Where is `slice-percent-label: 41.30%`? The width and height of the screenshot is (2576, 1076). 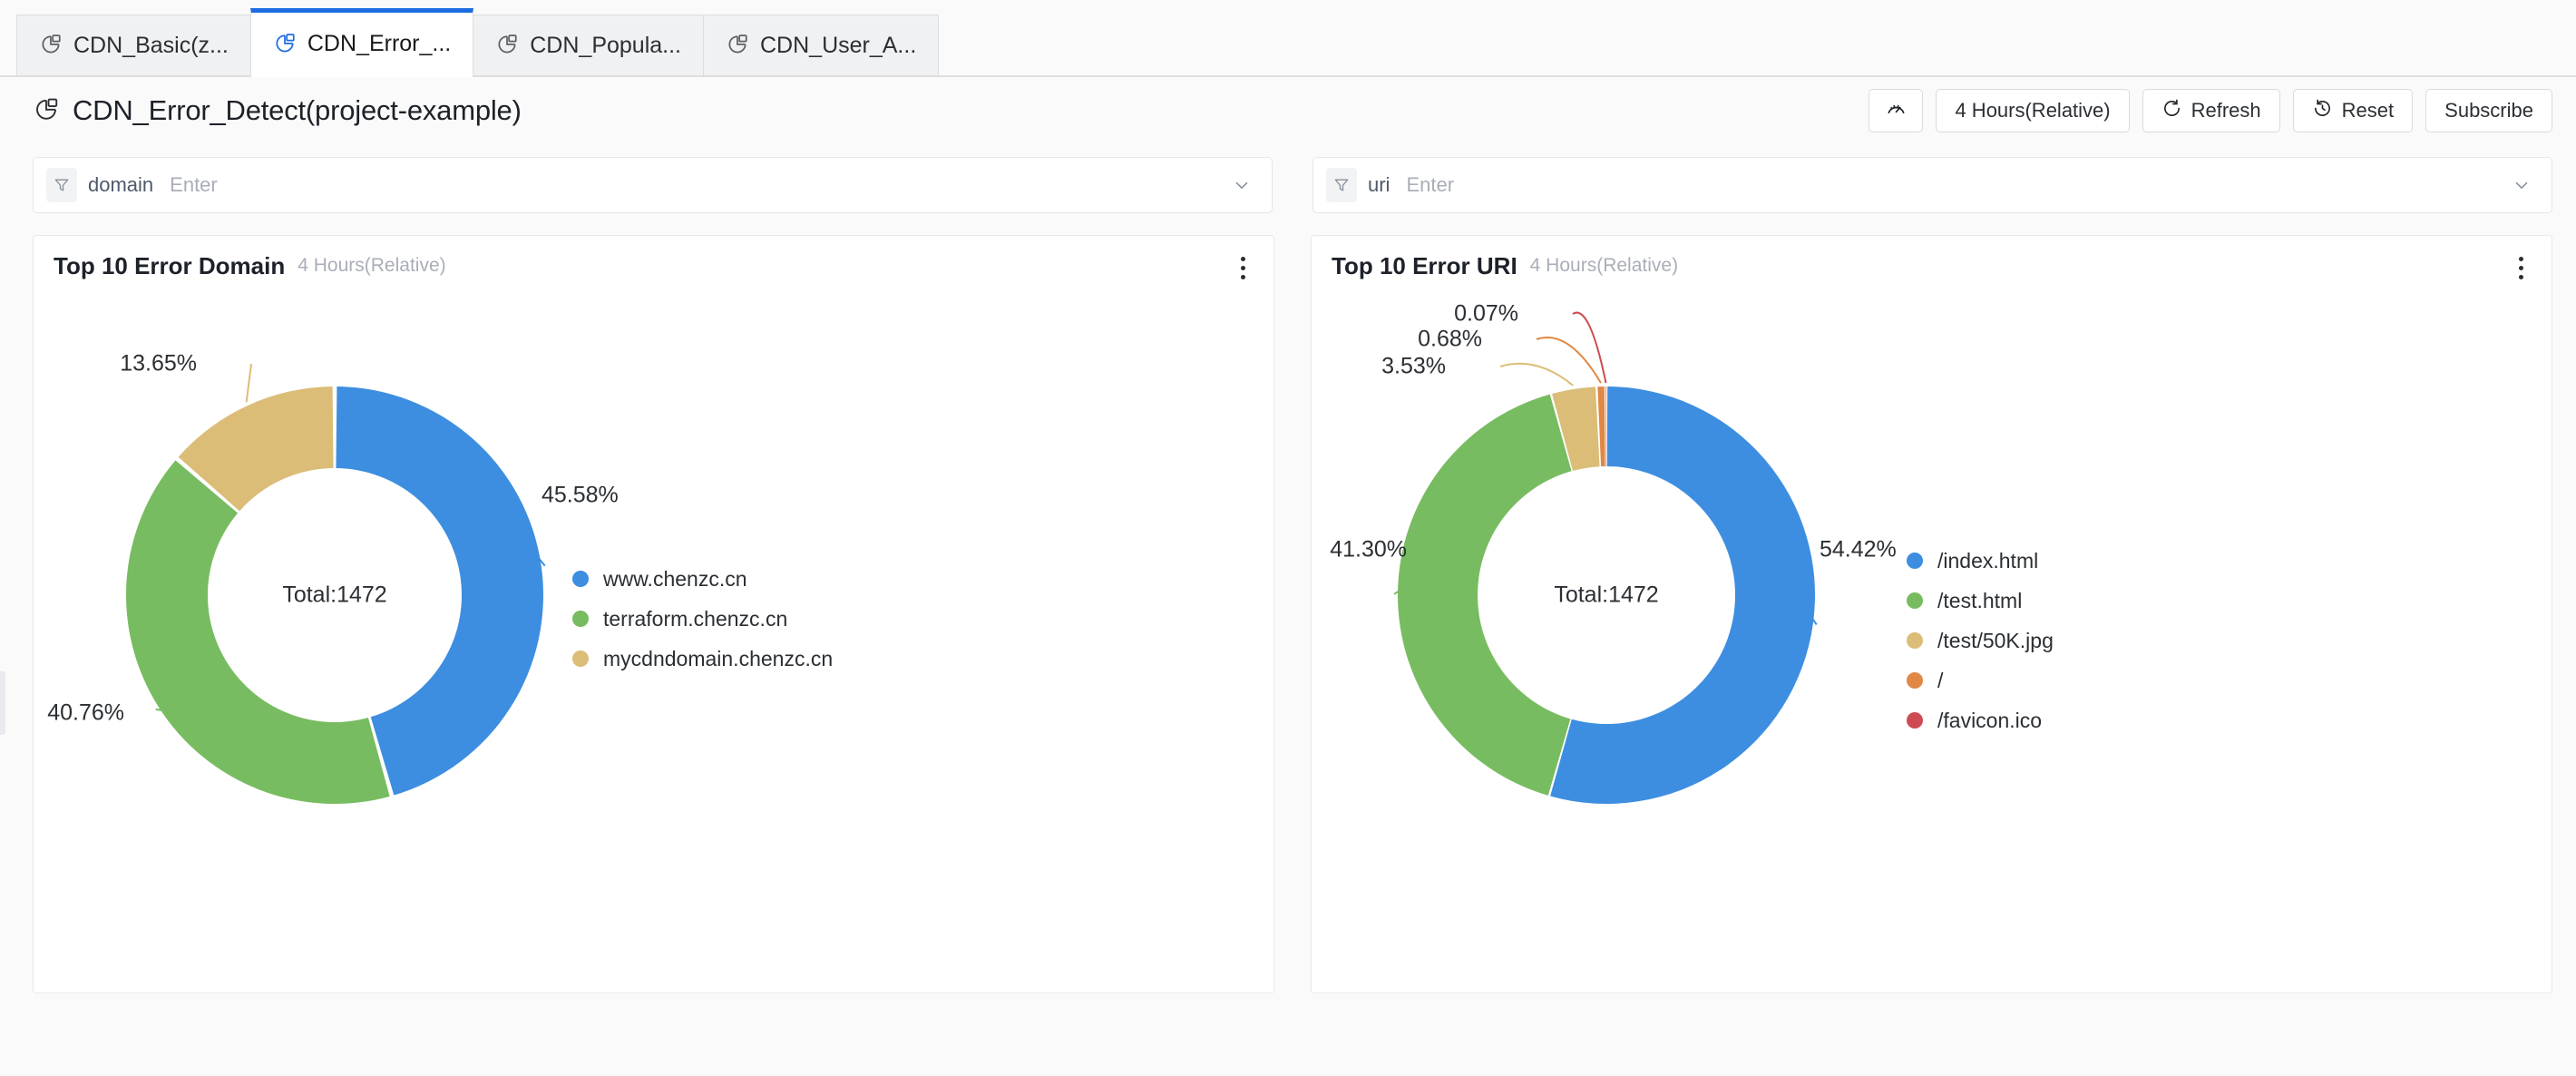
slice-percent-label: 41.30% is located at coordinates (1368, 549).